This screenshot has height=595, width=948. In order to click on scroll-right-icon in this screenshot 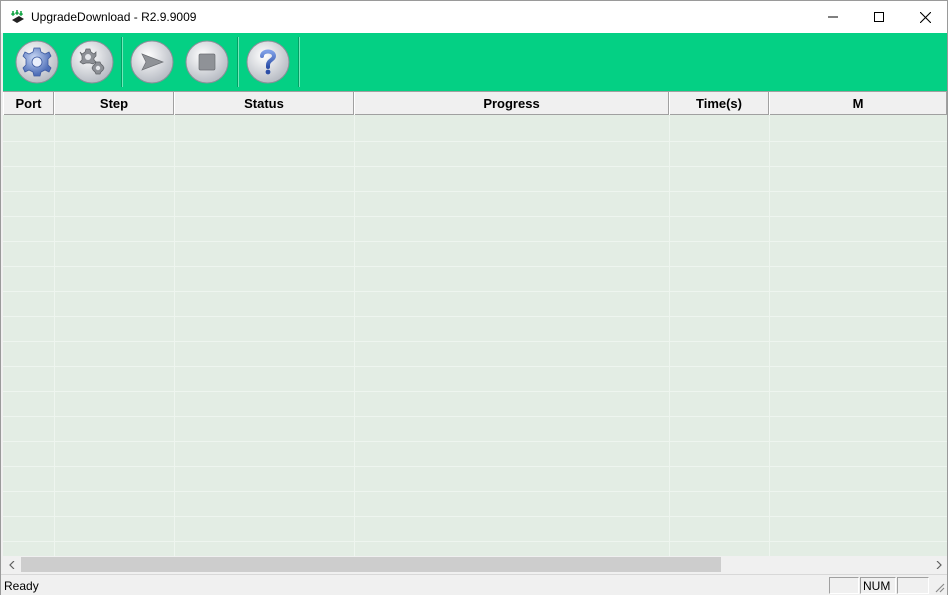, I will do `click(938, 564)`.